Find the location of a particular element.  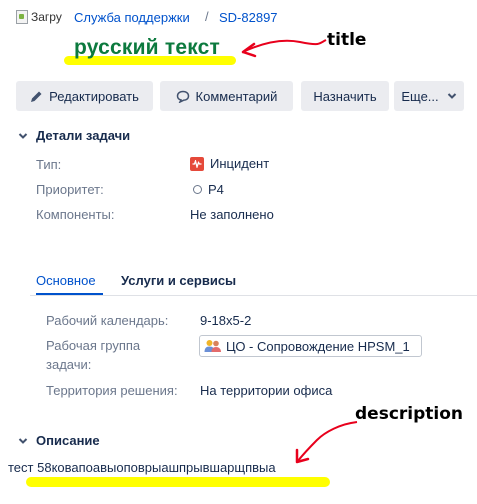

description-annotation-label: description is located at coordinates (409, 414).